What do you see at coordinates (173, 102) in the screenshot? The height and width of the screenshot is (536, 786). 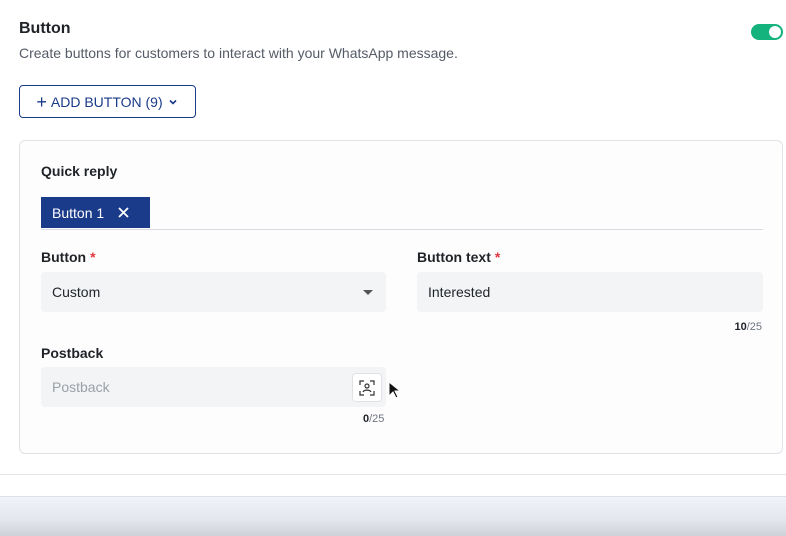 I see `chevron-down-icon` at bounding box center [173, 102].